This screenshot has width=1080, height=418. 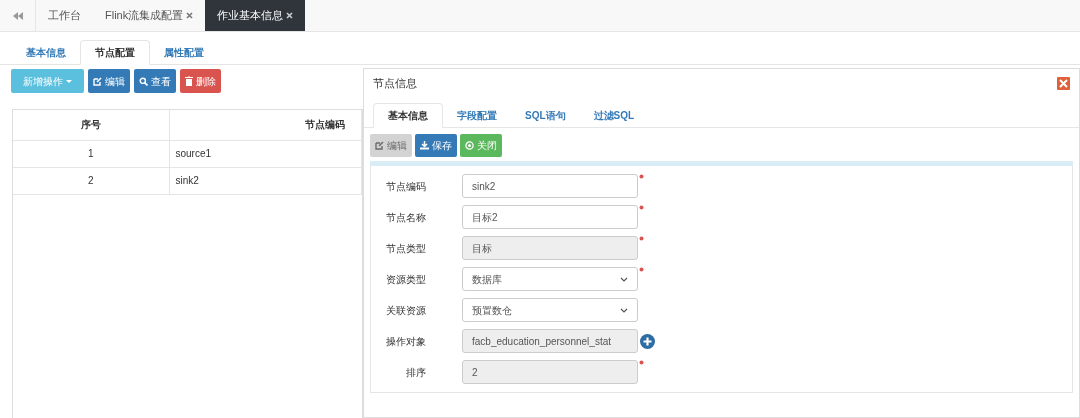 I want to click on select-field: 数据库, so click(x=550, y=279).